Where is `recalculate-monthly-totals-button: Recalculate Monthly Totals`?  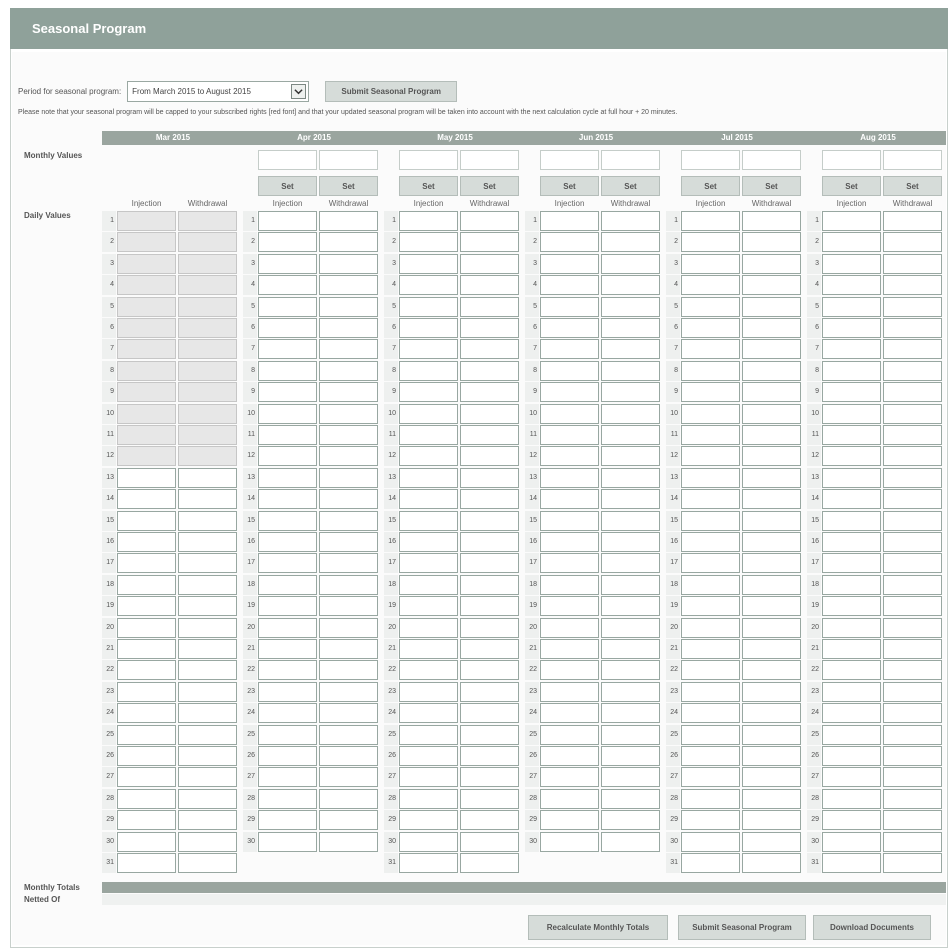 recalculate-monthly-totals-button: Recalculate Monthly Totals is located at coordinates (598, 927).